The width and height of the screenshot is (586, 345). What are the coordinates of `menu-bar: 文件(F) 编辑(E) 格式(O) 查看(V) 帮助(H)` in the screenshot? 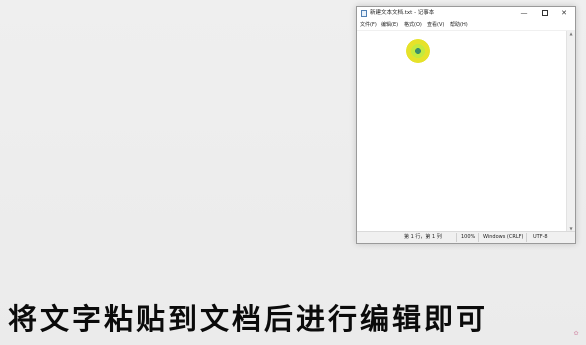 It's located at (466, 25).